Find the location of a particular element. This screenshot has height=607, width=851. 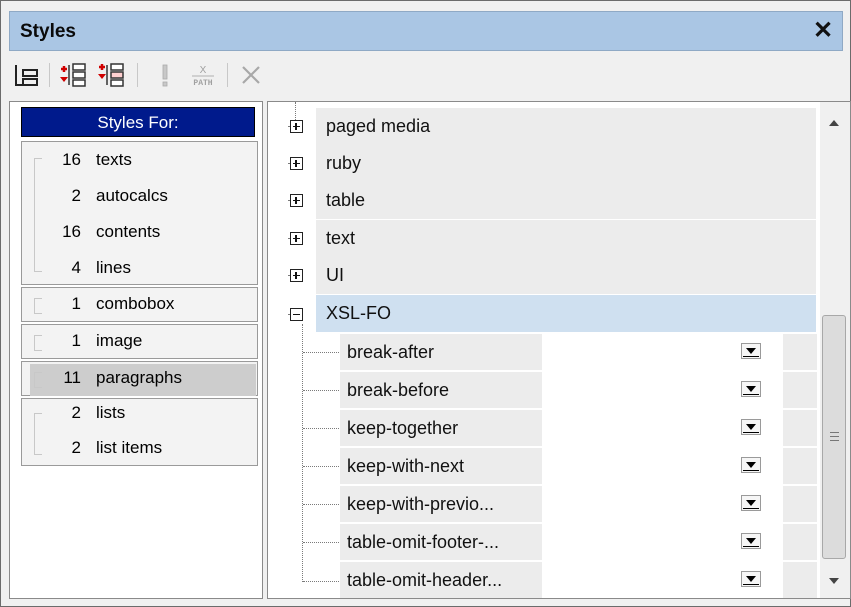

grip-line is located at coordinates (834, 432).